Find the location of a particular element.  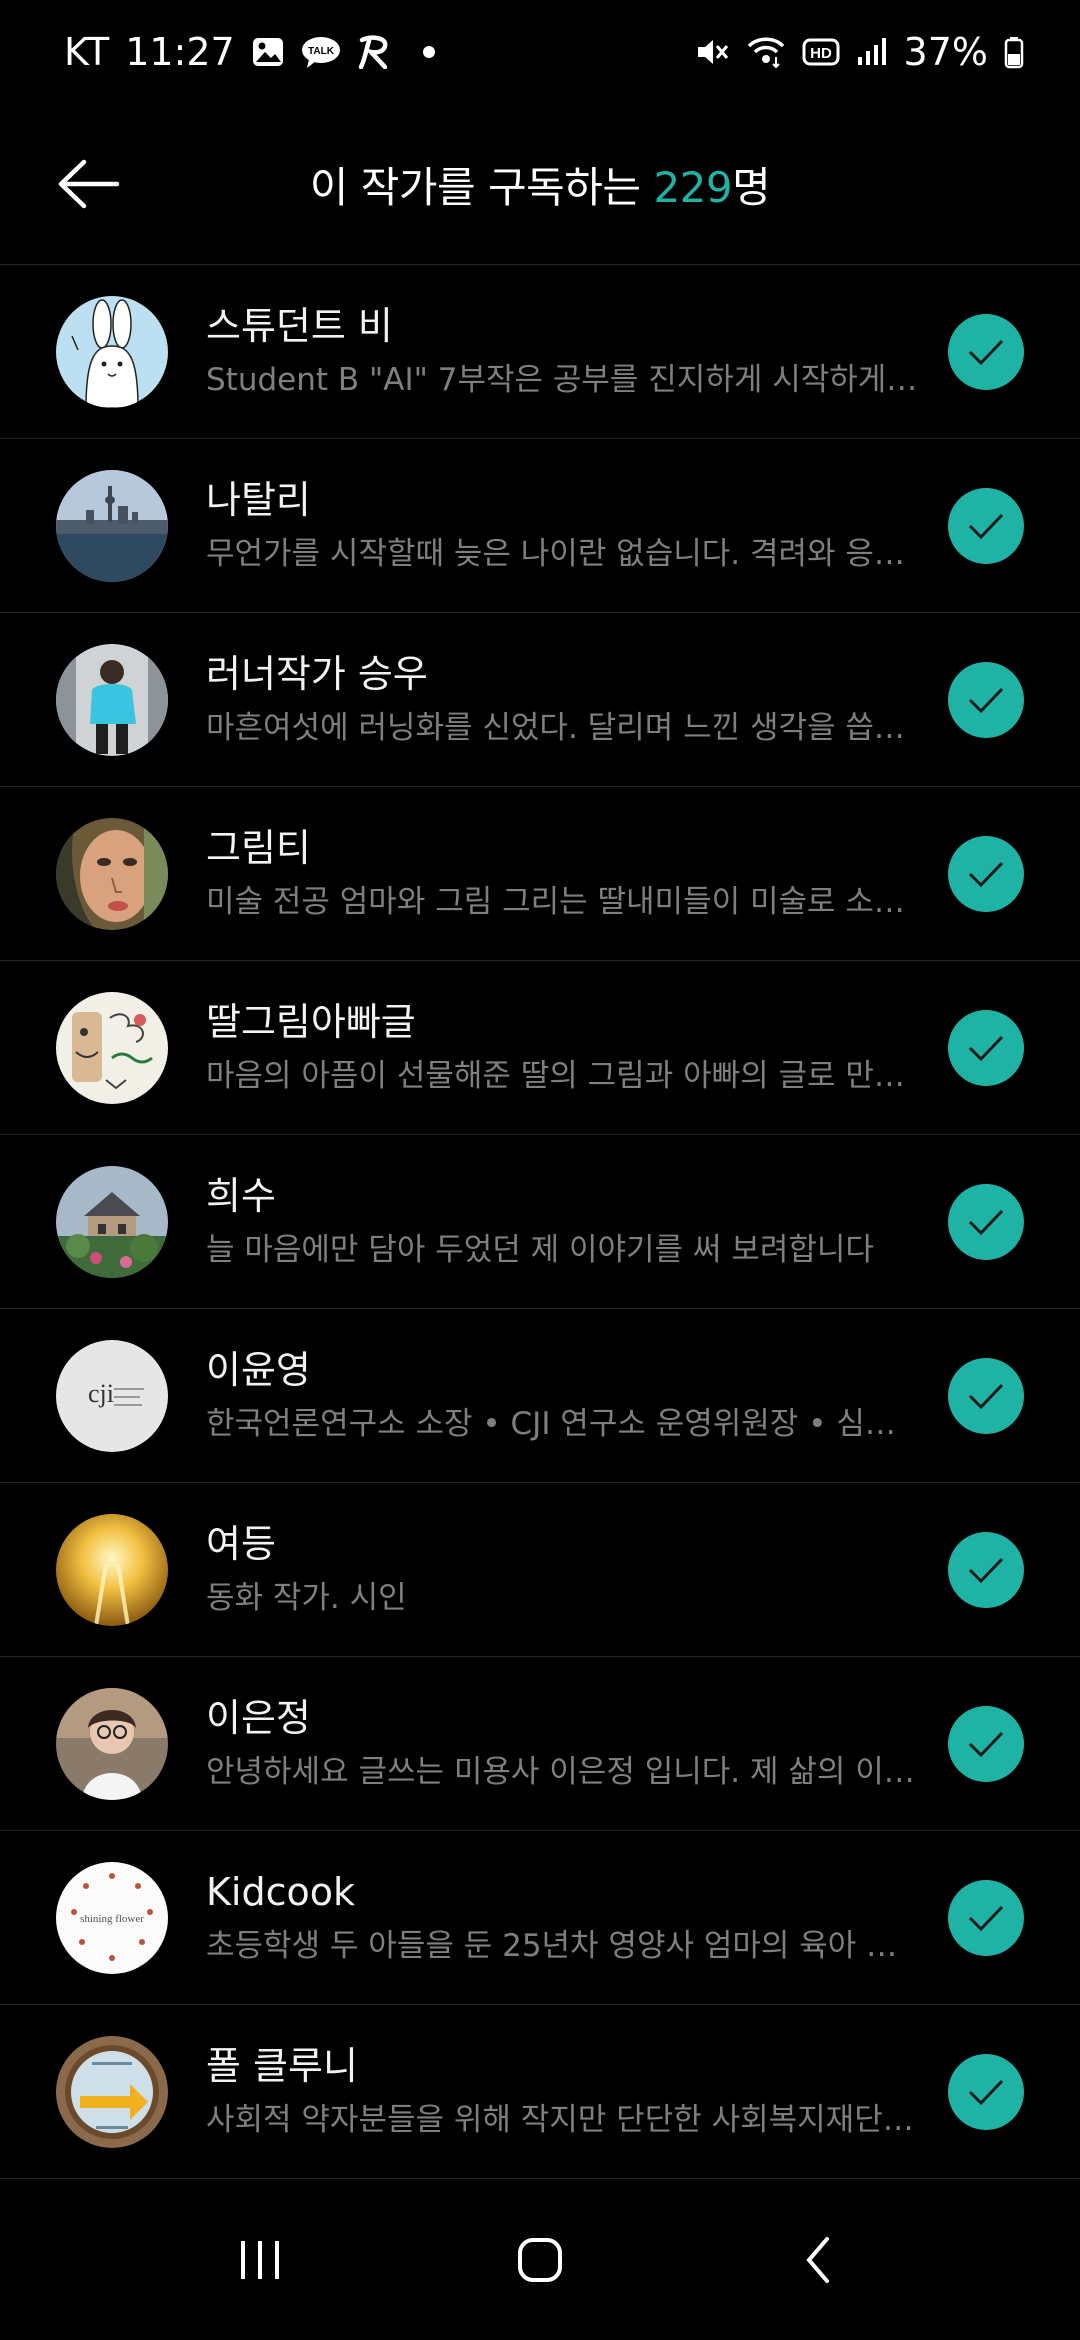

subscriber-desc: 마음의 아픔이 선물해준 딸의 그림과 아빠의 글로 만든 이야기 is located at coordinates (562, 1076).